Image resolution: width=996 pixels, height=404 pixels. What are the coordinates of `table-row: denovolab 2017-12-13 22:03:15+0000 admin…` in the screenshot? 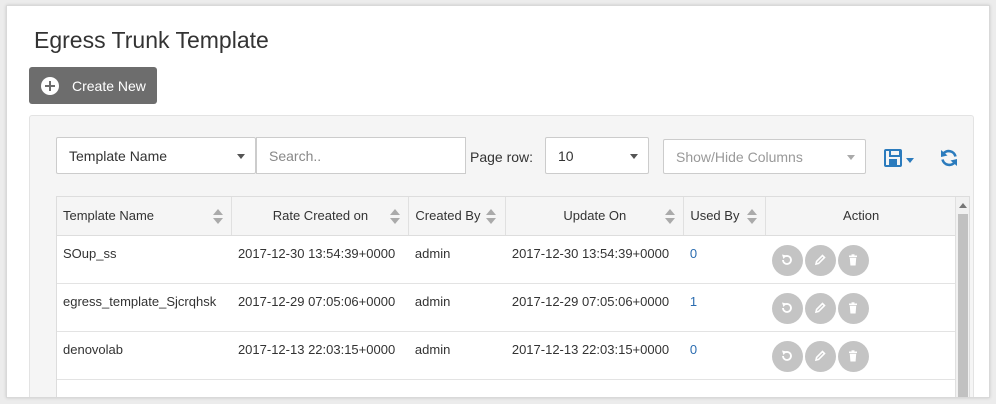 It's located at (507, 355).